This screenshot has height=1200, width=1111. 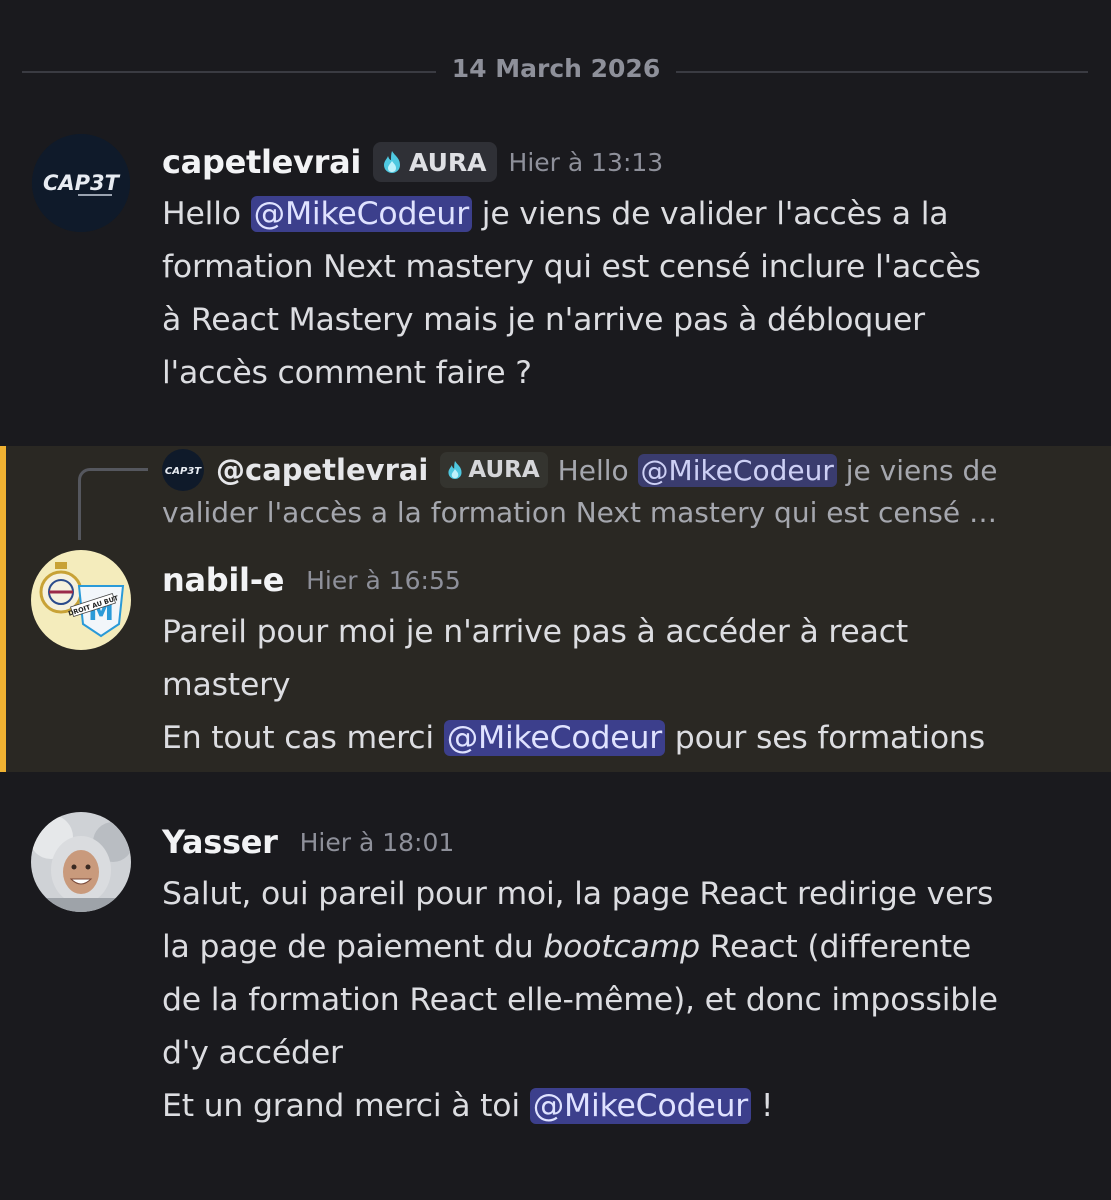 I want to click on message-header: capetlevrai AURA Hier à 13:13, so click(x=412, y=162).